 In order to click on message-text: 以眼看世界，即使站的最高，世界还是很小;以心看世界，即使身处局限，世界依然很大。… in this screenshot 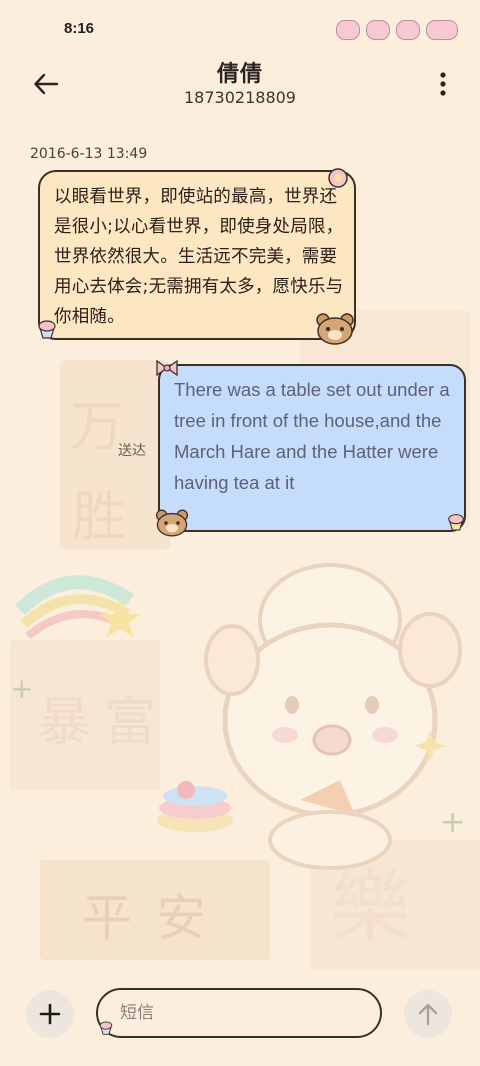, I will do `click(199, 257)`.